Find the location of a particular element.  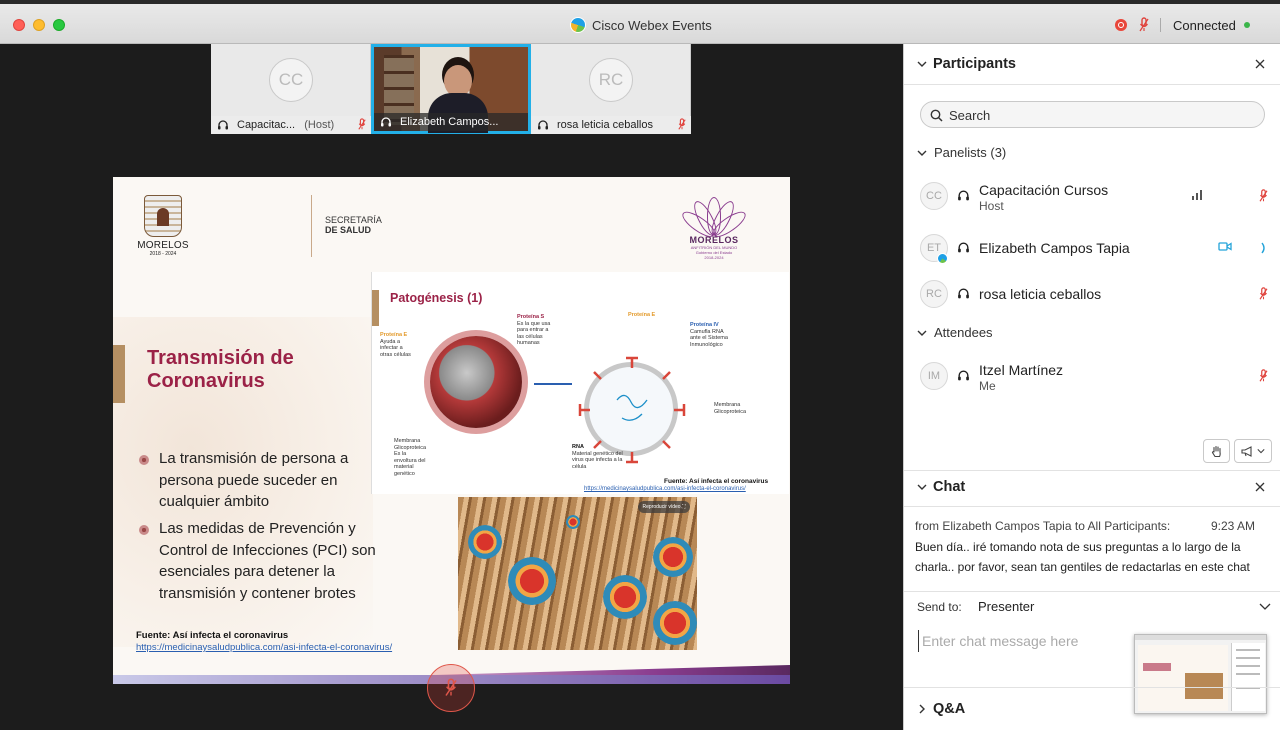

send-to-label: Send to: is located at coordinates (939, 607).